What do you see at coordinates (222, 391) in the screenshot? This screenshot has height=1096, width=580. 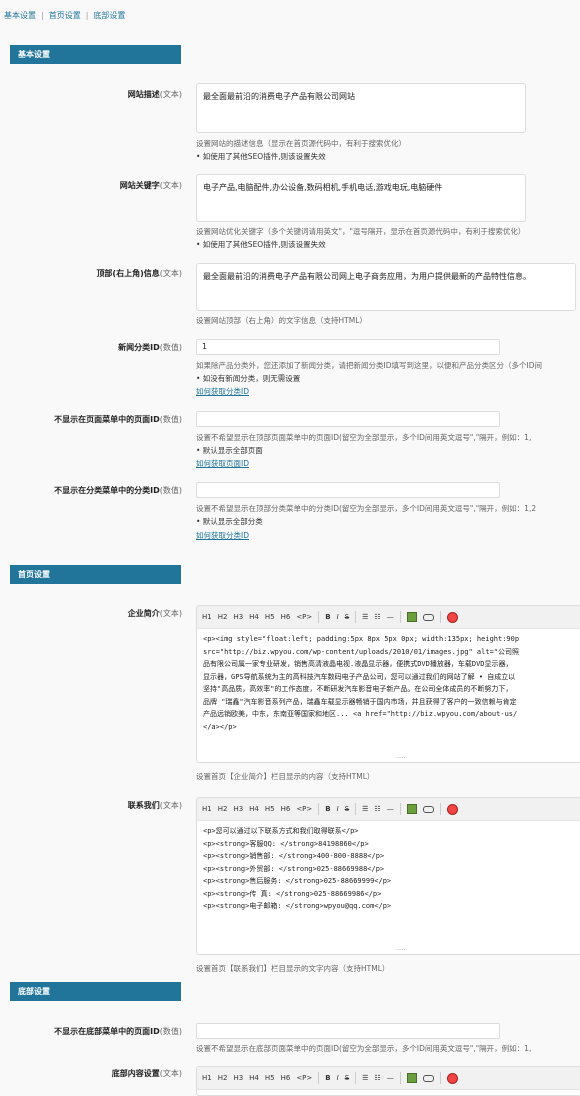 I see `news-cat-howto-link: 如何获取分类ID` at bounding box center [222, 391].